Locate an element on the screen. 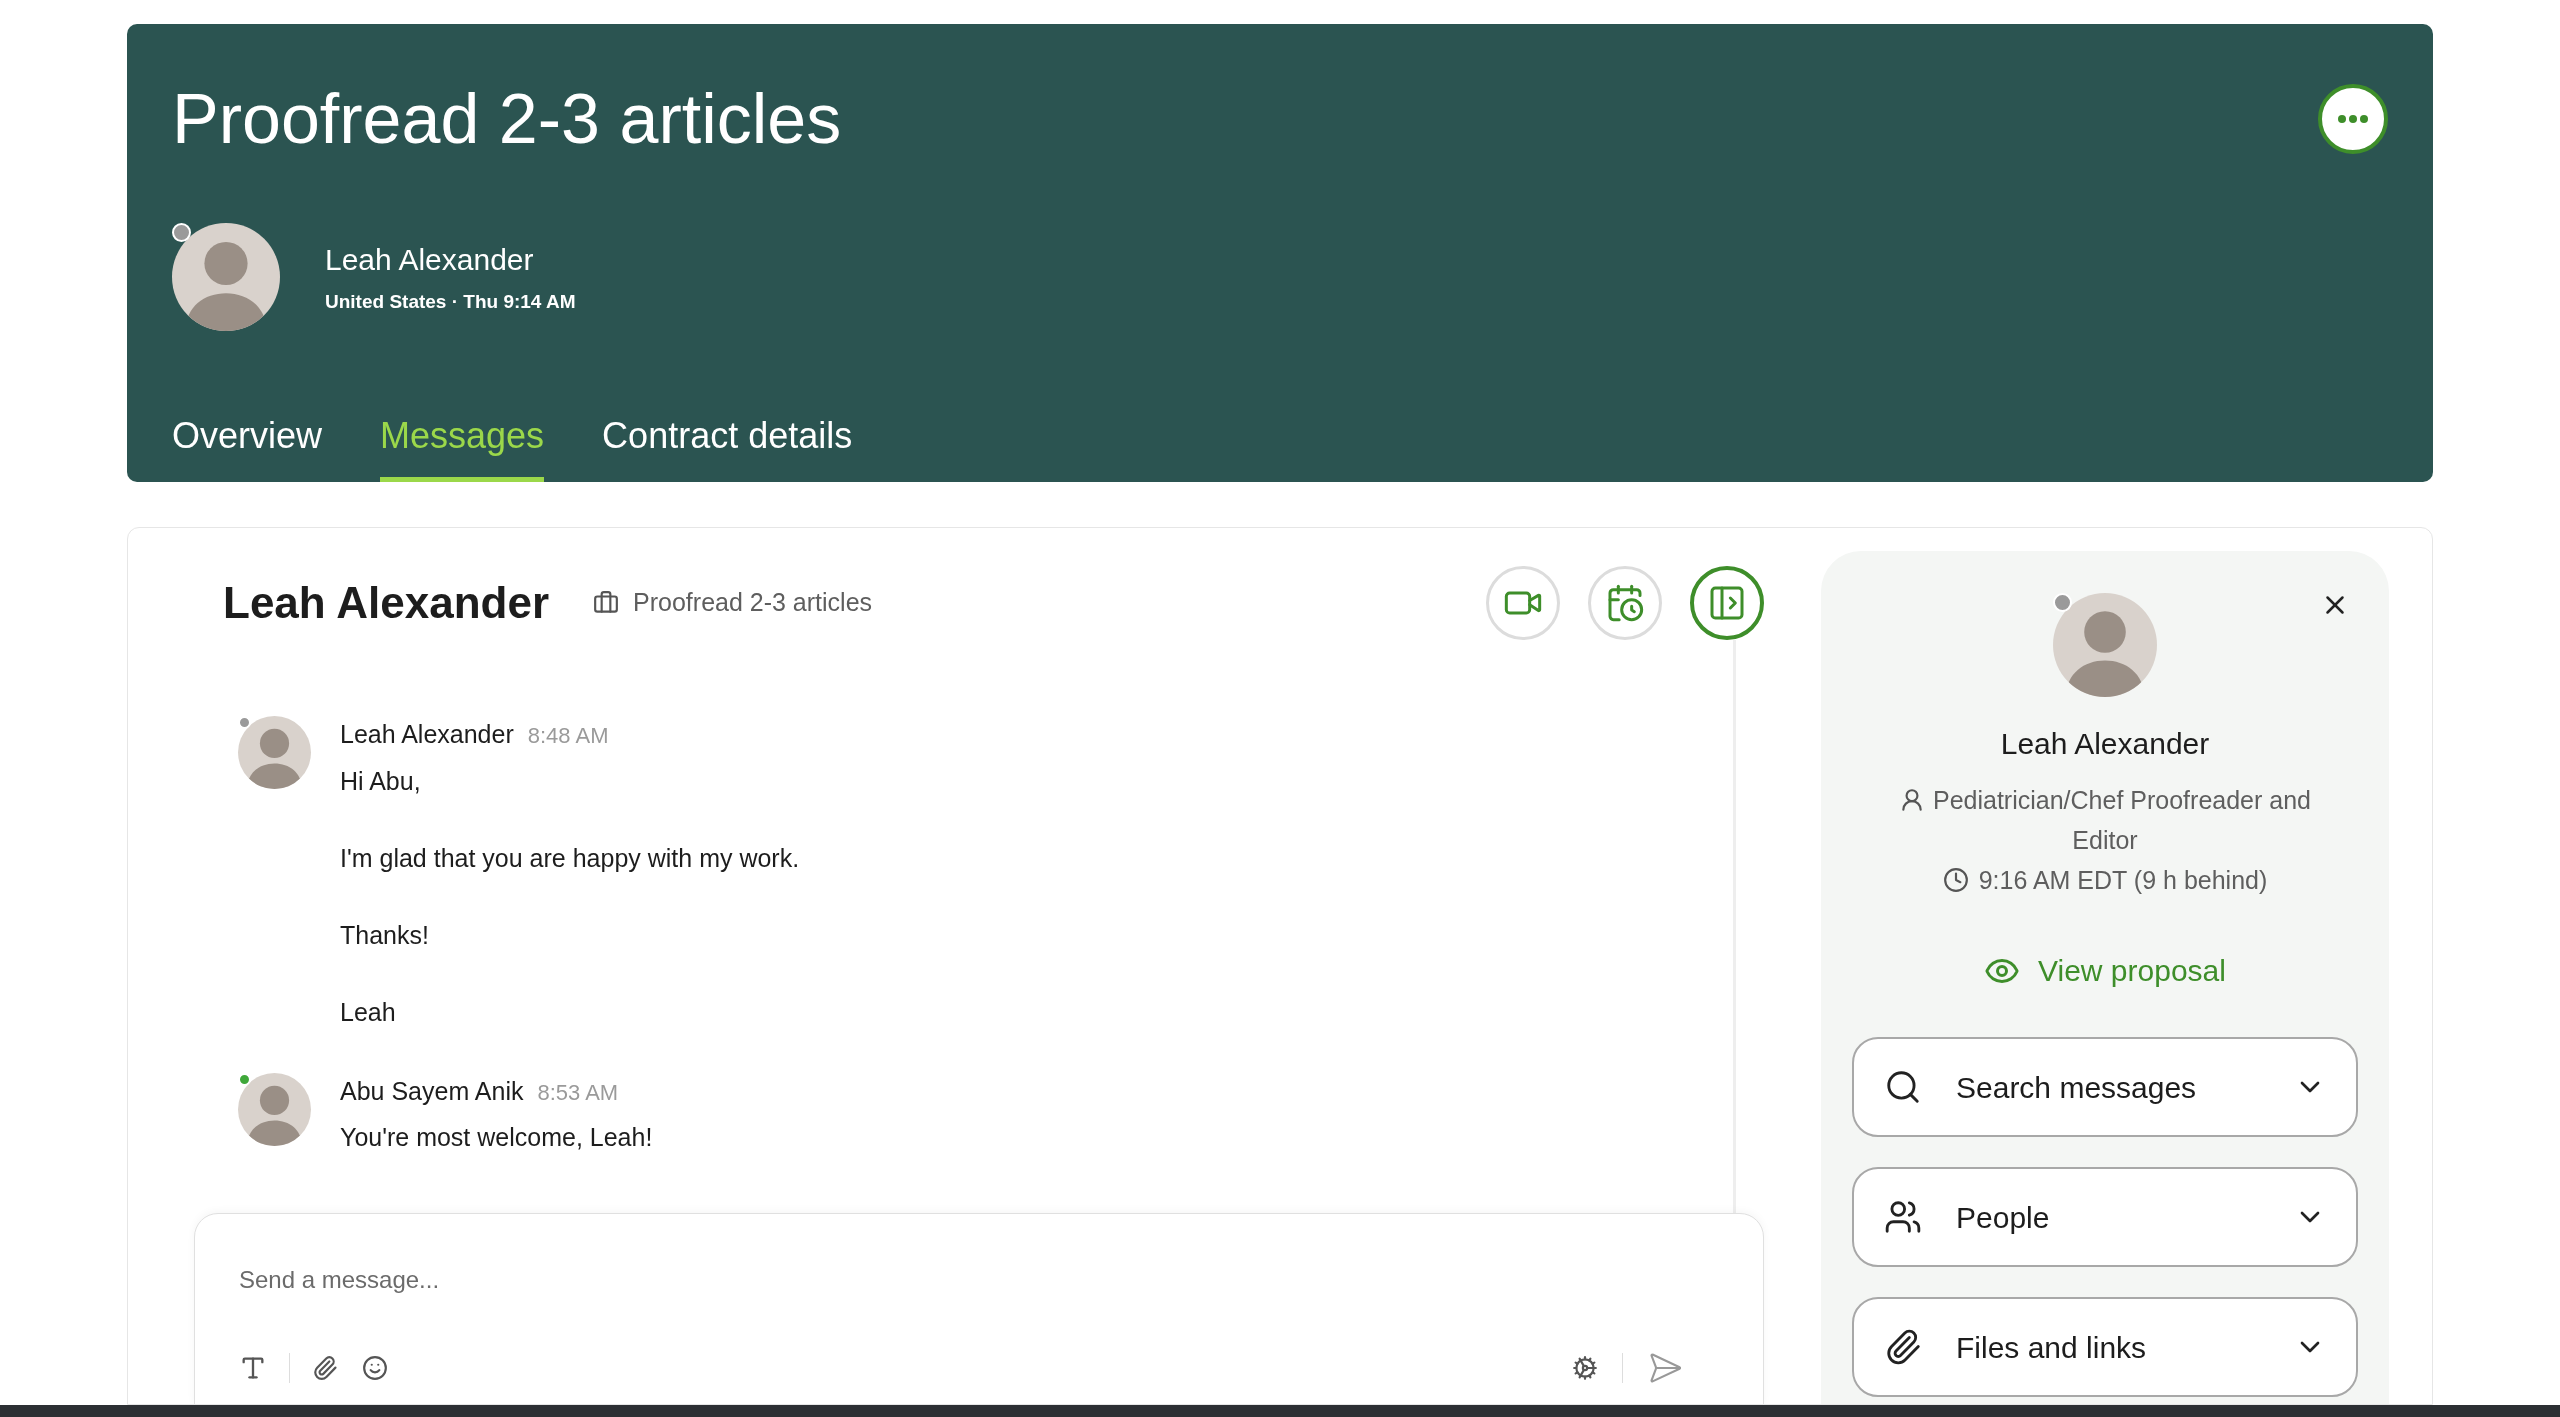 This screenshot has height=1417, width=2560. local-time: 9:16 AM EDT (9 h behind) is located at coordinates (2123, 880).